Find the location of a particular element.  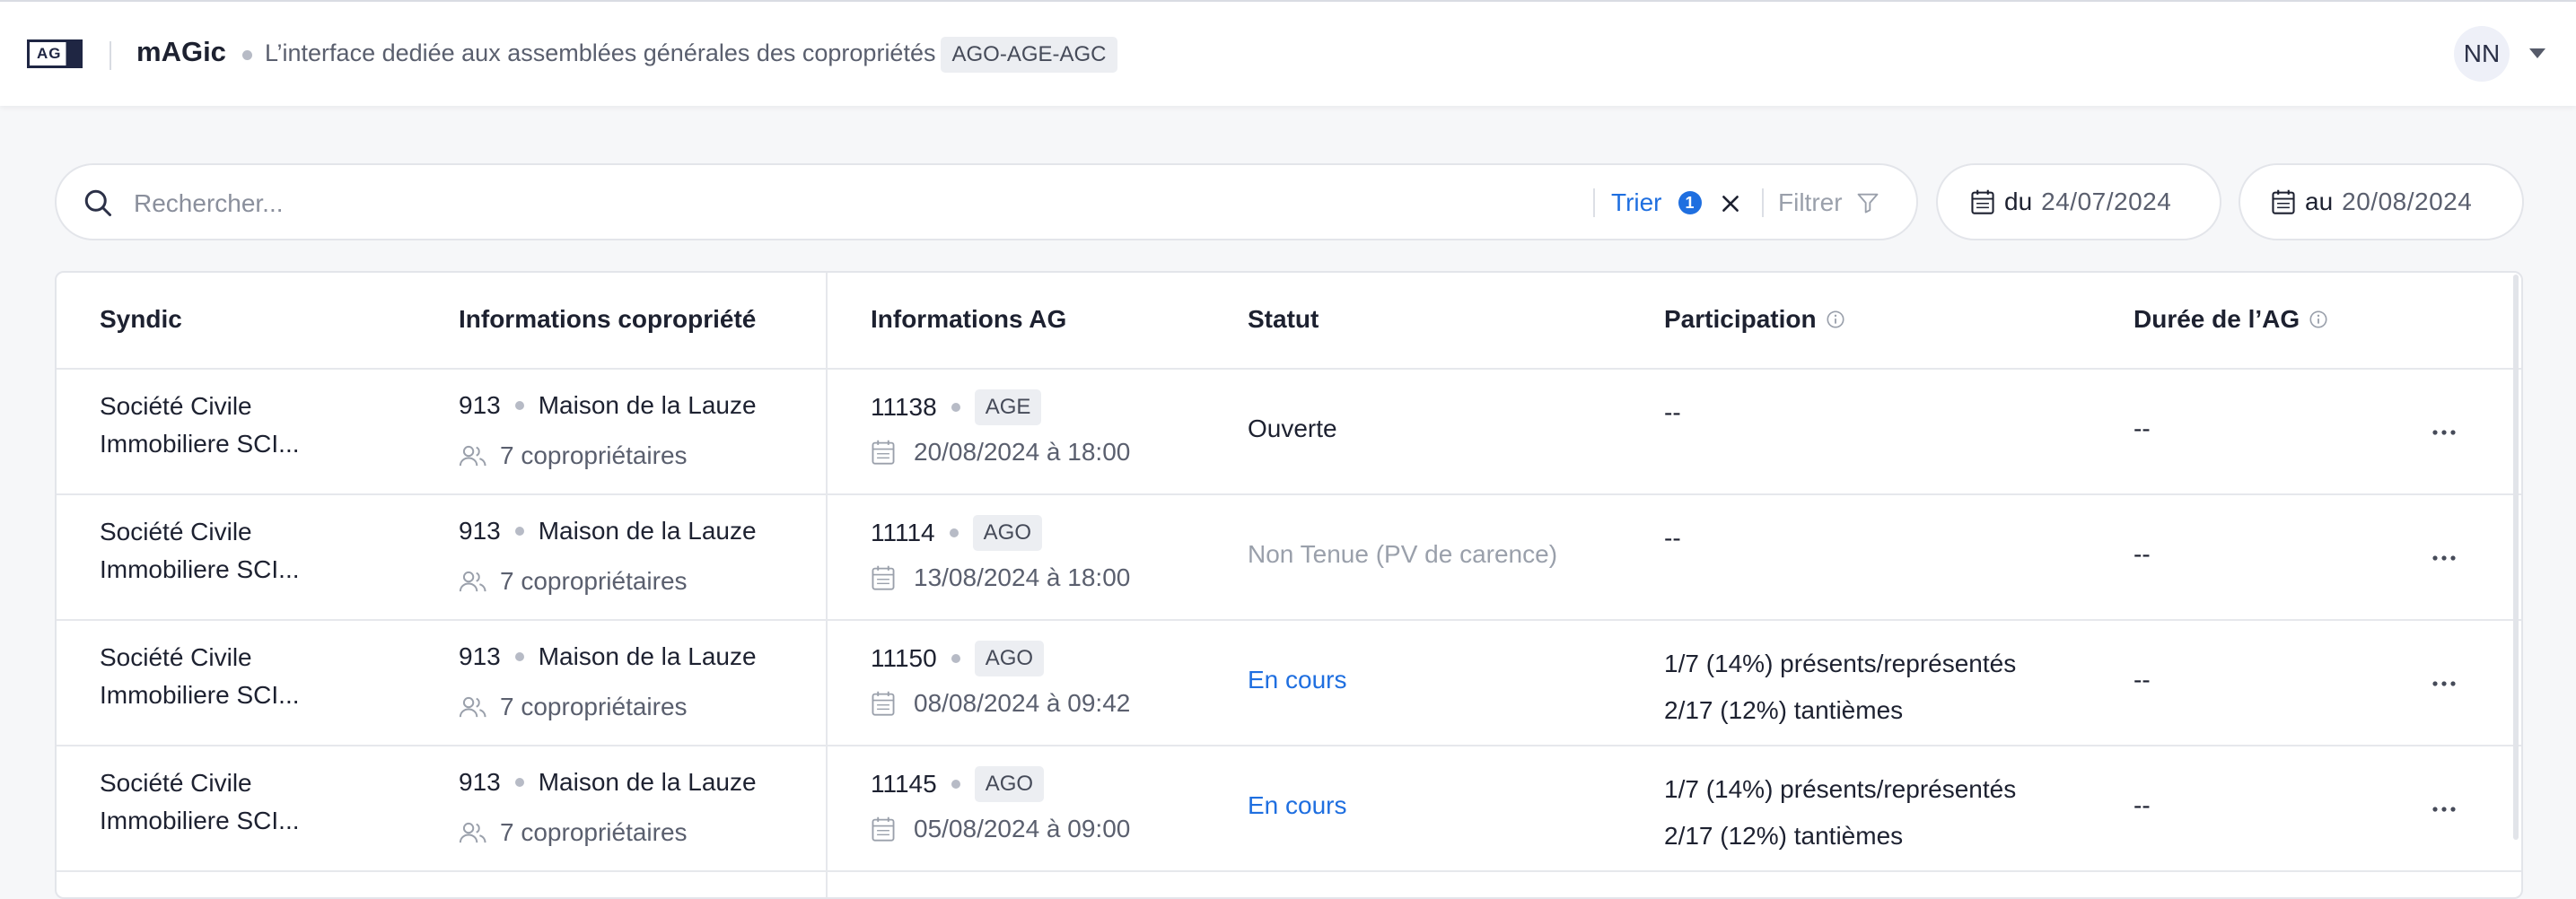

date-from-value: 24/07/2024 is located at coordinates (2106, 201).